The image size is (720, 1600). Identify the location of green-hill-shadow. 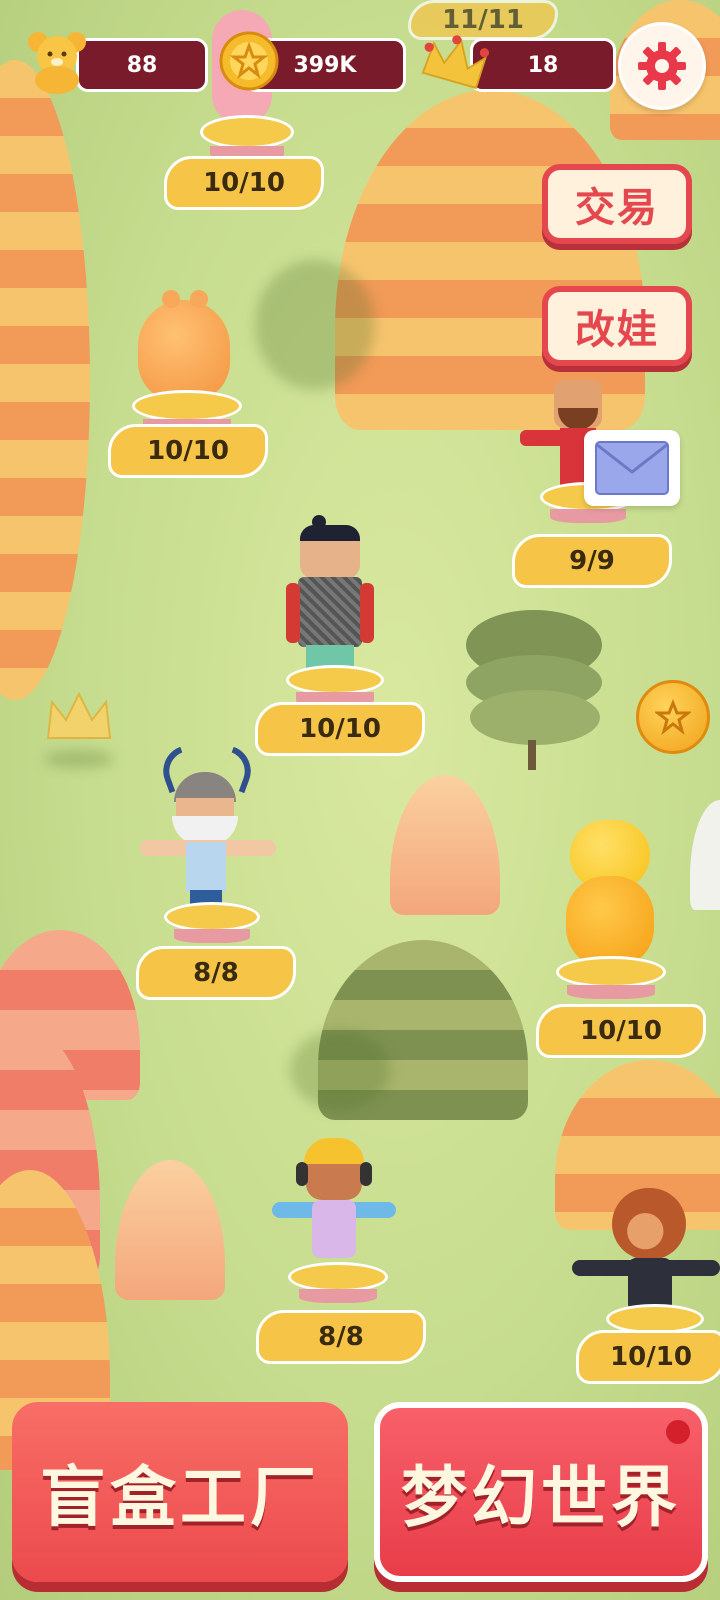
(340, 1070).